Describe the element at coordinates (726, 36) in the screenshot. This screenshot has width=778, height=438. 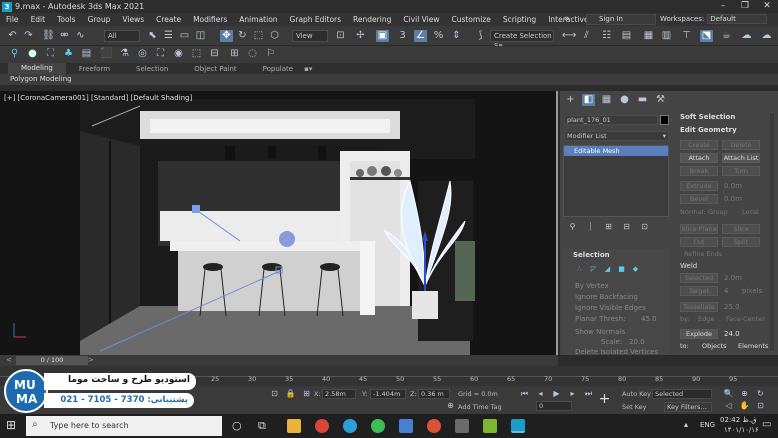
I see `rendered-frame-window-icon: ☕` at that location.